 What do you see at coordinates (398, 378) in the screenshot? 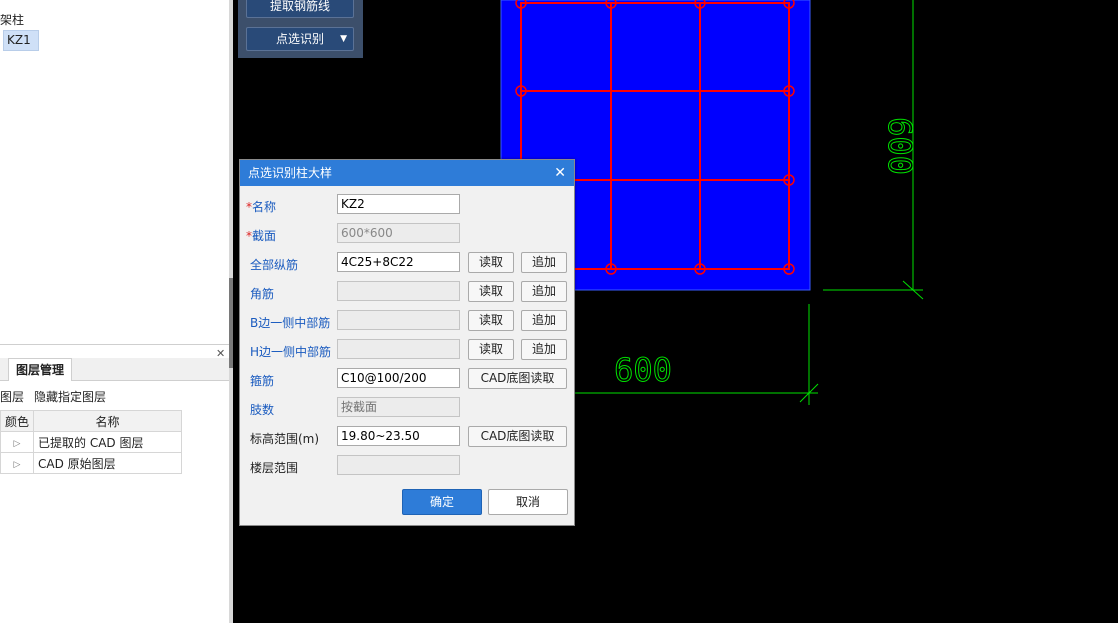
I see `stirrup-input` at bounding box center [398, 378].